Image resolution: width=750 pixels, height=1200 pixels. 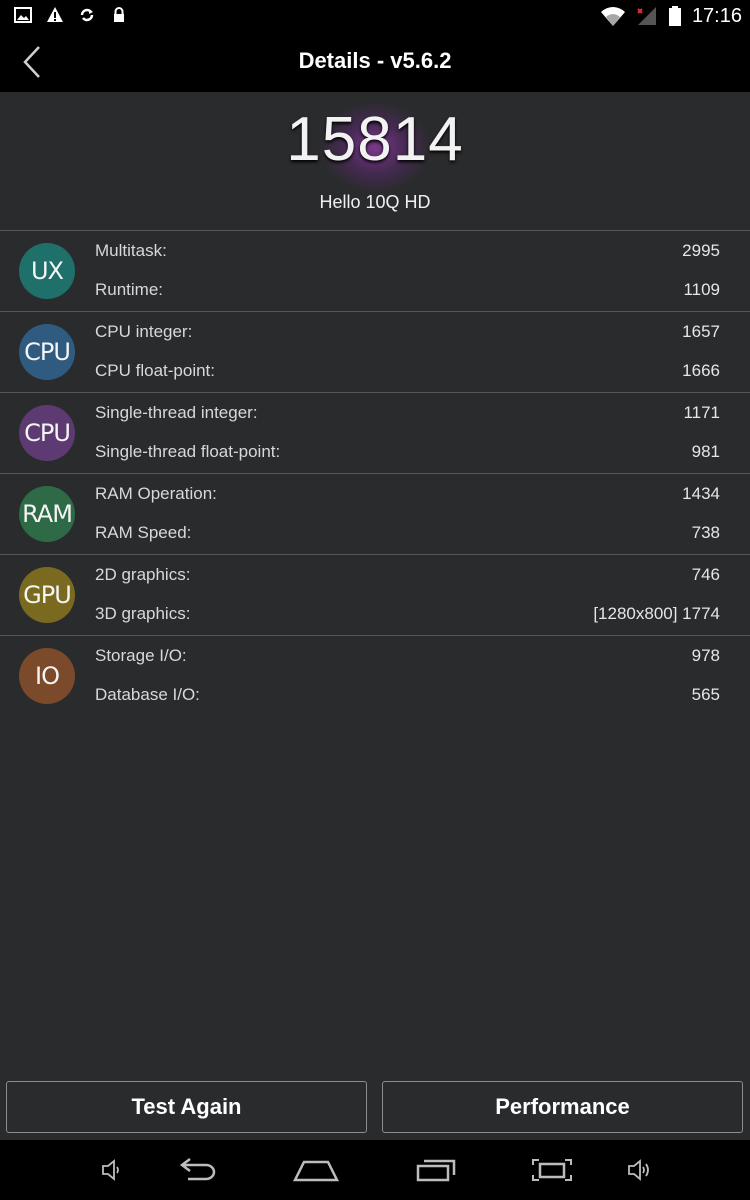 What do you see at coordinates (705, 532) in the screenshot?
I see `item-value: 738` at bounding box center [705, 532].